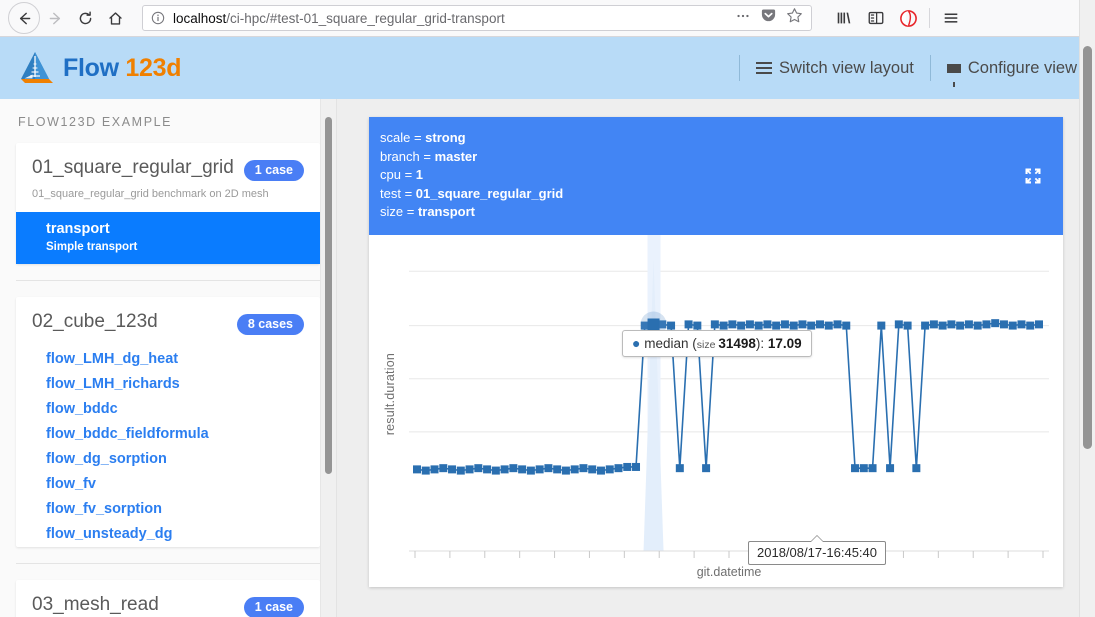 This screenshot has height=617, width=1095. I want to click on tooltip-label: median (, so click(670, 343).